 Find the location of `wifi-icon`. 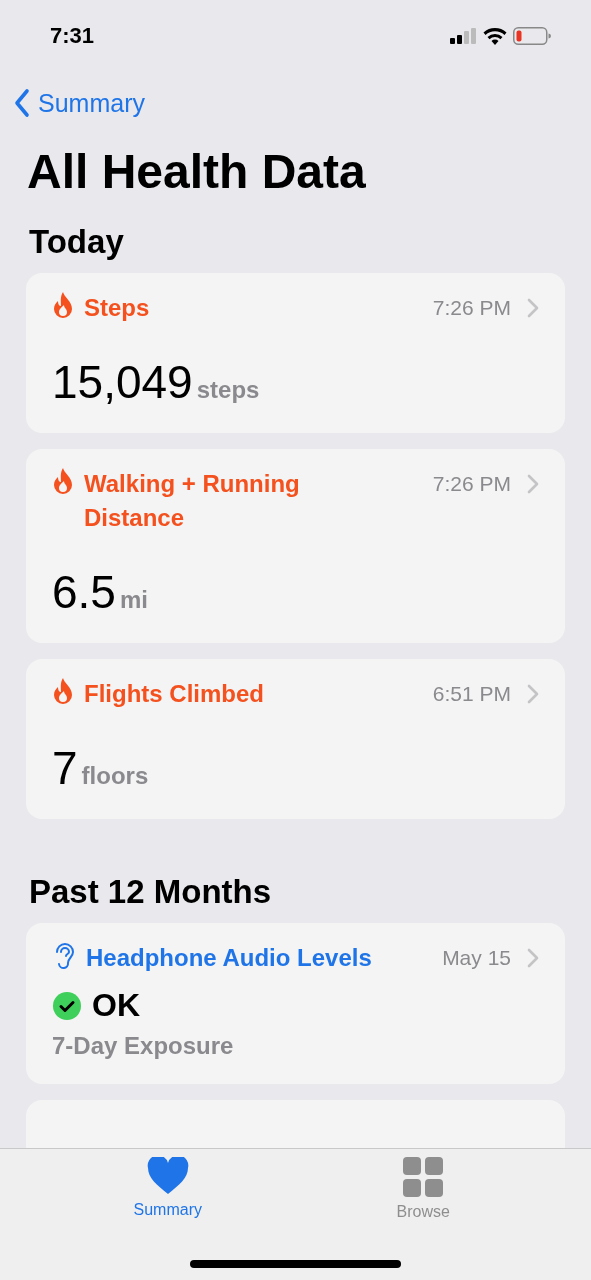

wifi-icon is located at coordinates (495, 36).